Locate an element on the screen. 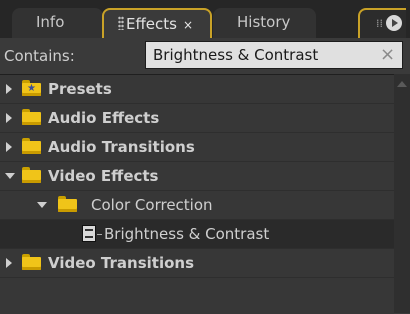 The height and width of the screenshot is (314, 410). preset-folder-icon: ★ is located at coordinates (31, 88).